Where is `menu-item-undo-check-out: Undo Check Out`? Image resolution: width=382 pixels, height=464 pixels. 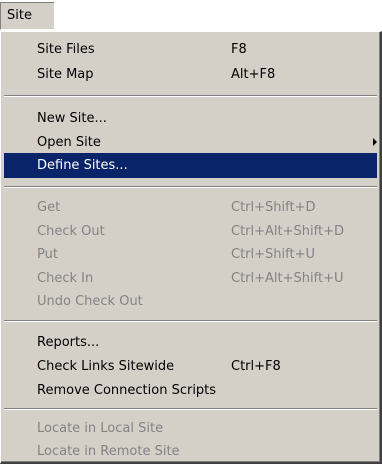
menu-item-undo-check-out: Undo Check Out is located at coordinates (190, 301).